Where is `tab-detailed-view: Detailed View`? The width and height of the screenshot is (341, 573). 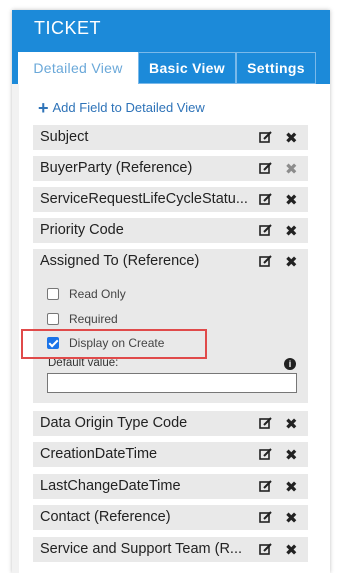
tab-detailed-view: Detailed View is located at coordinates (78, 68).